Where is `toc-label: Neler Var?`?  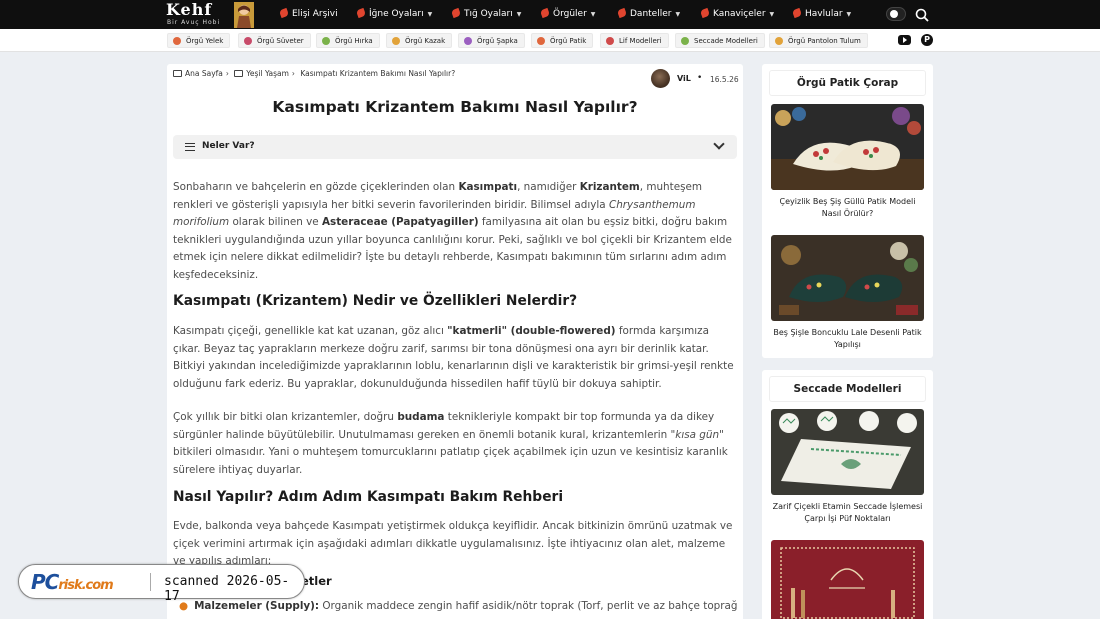
toc-label: Neler Var? is located at coordinates (228, 146).